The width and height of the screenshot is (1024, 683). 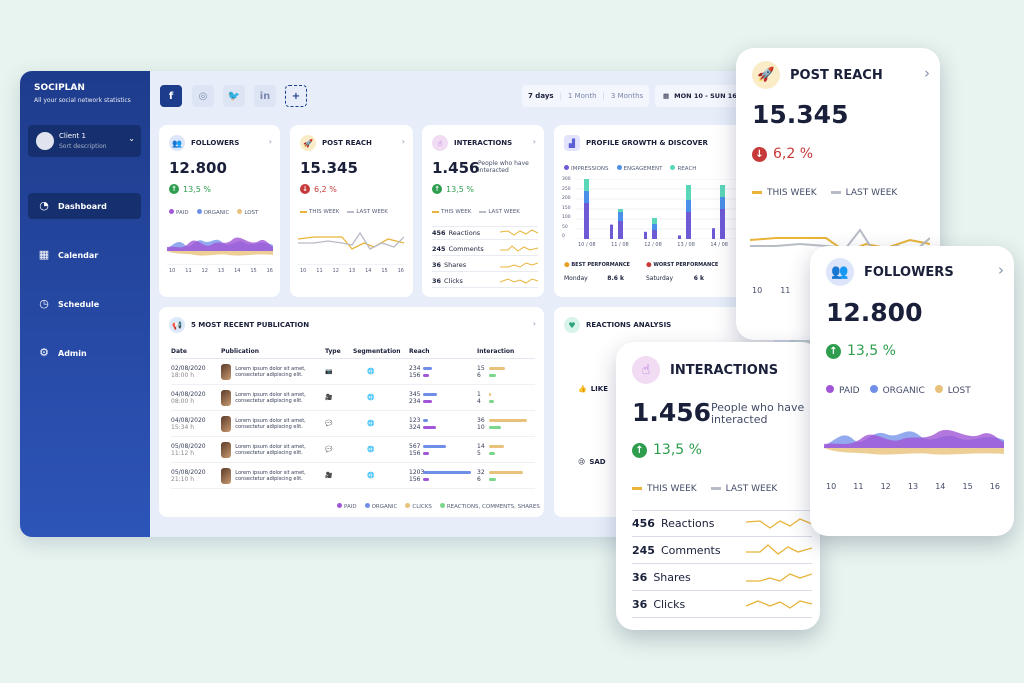 What do you see at coordinates (325, 189) in the screenshot?
I see `reach-change: 6,2 %` at bounding box center [325, 189].